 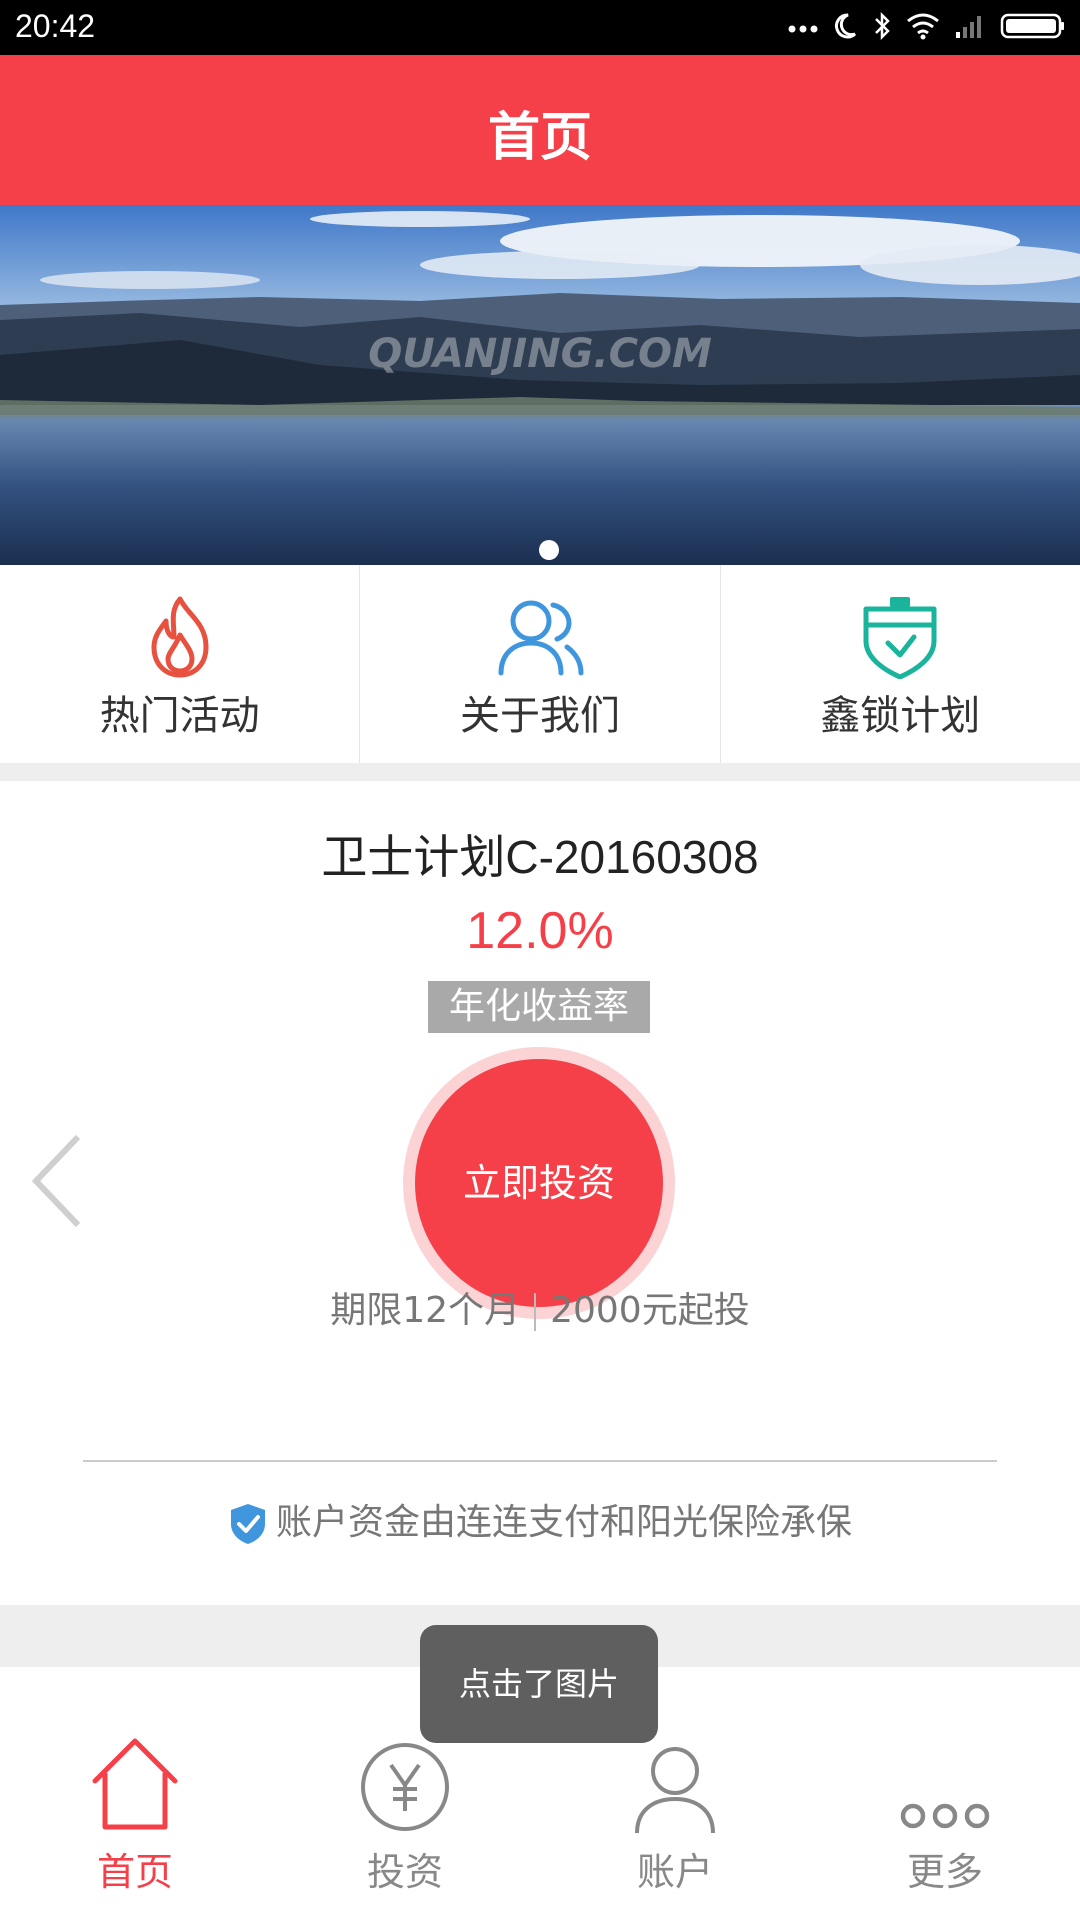 I want to click on page-title: 首页, so click(x=539, y=138).